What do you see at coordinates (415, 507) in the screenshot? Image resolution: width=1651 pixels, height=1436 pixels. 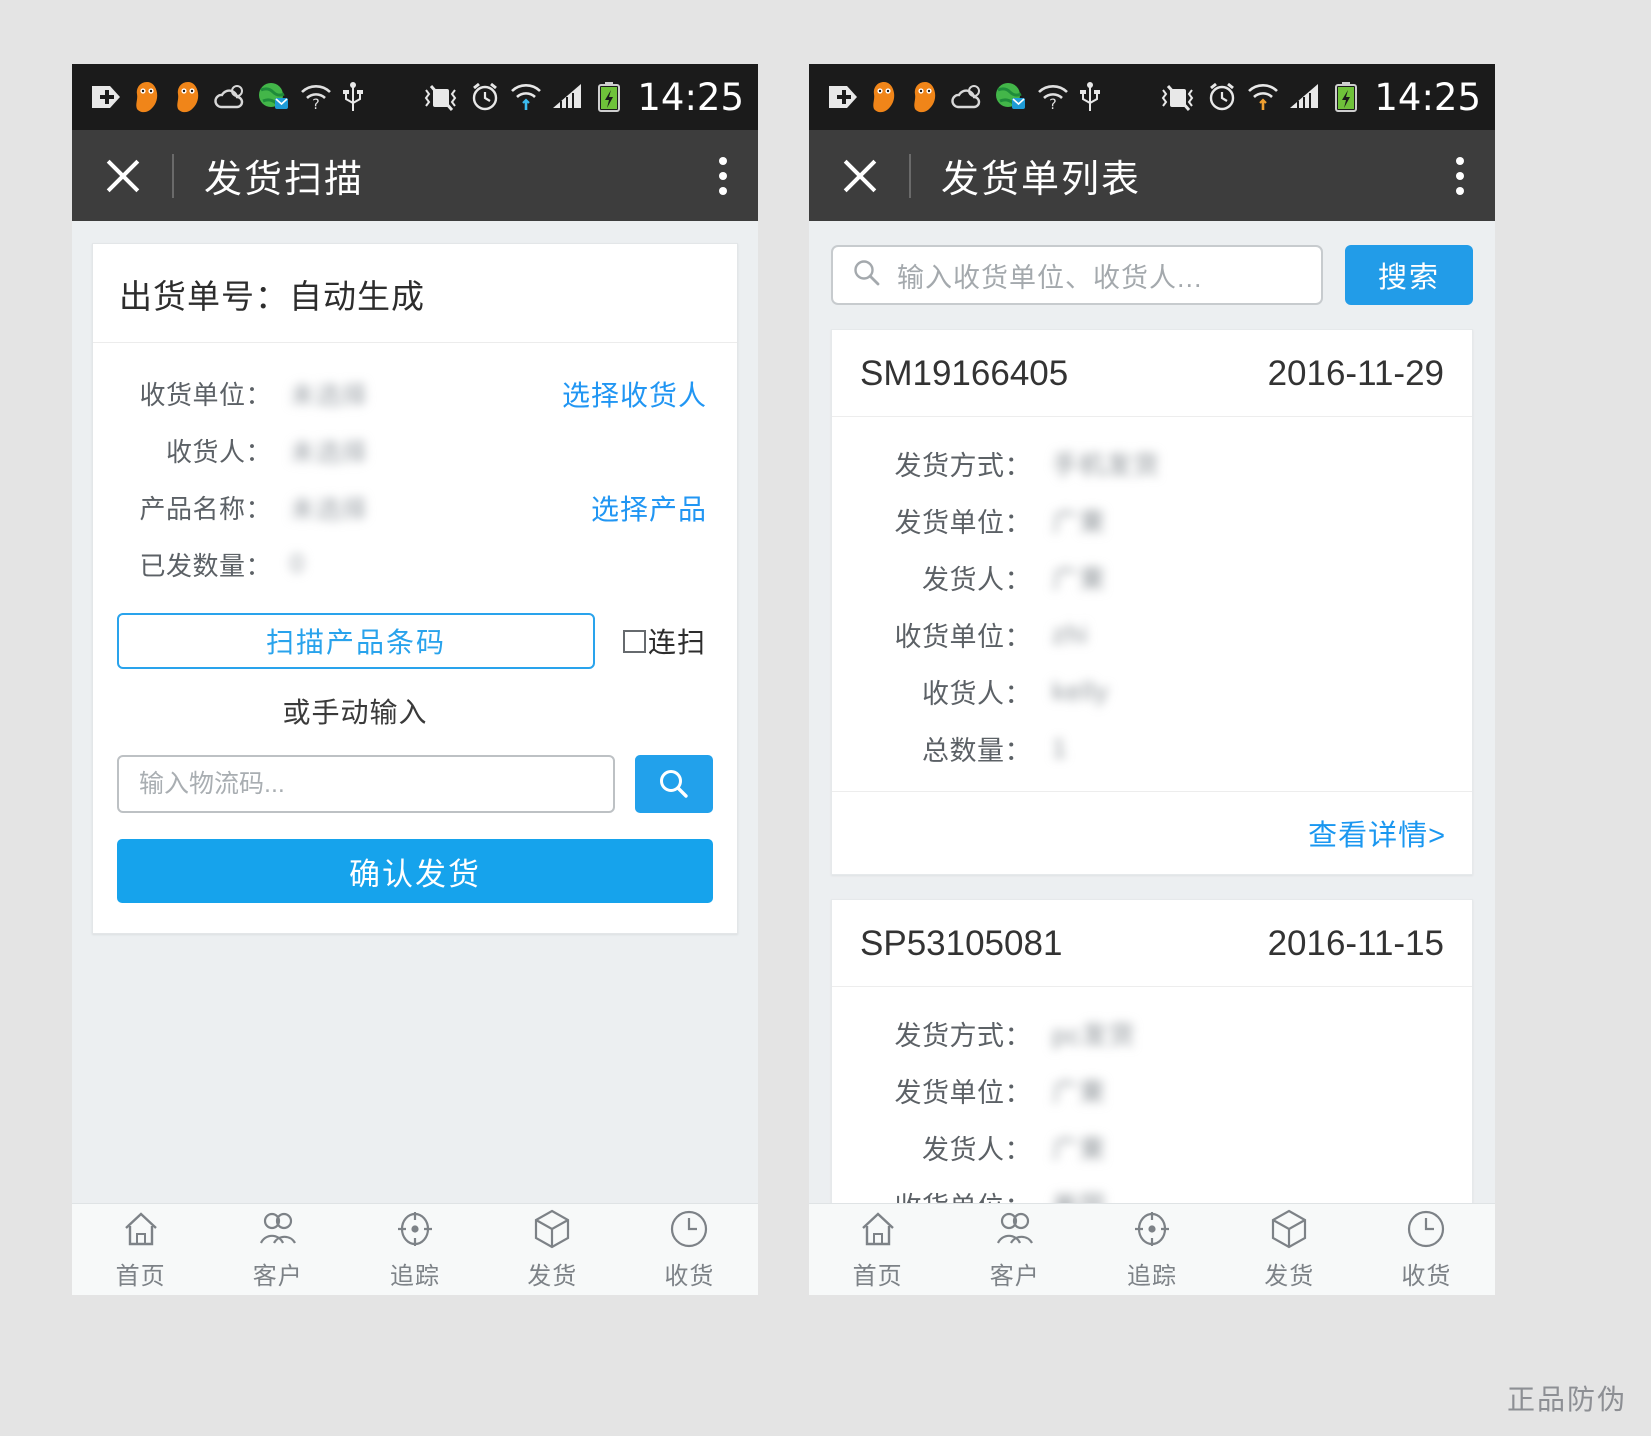 I see `field-row-product-name: 产品名称： 未选择 选择产品` at bounding box center [415, 507].